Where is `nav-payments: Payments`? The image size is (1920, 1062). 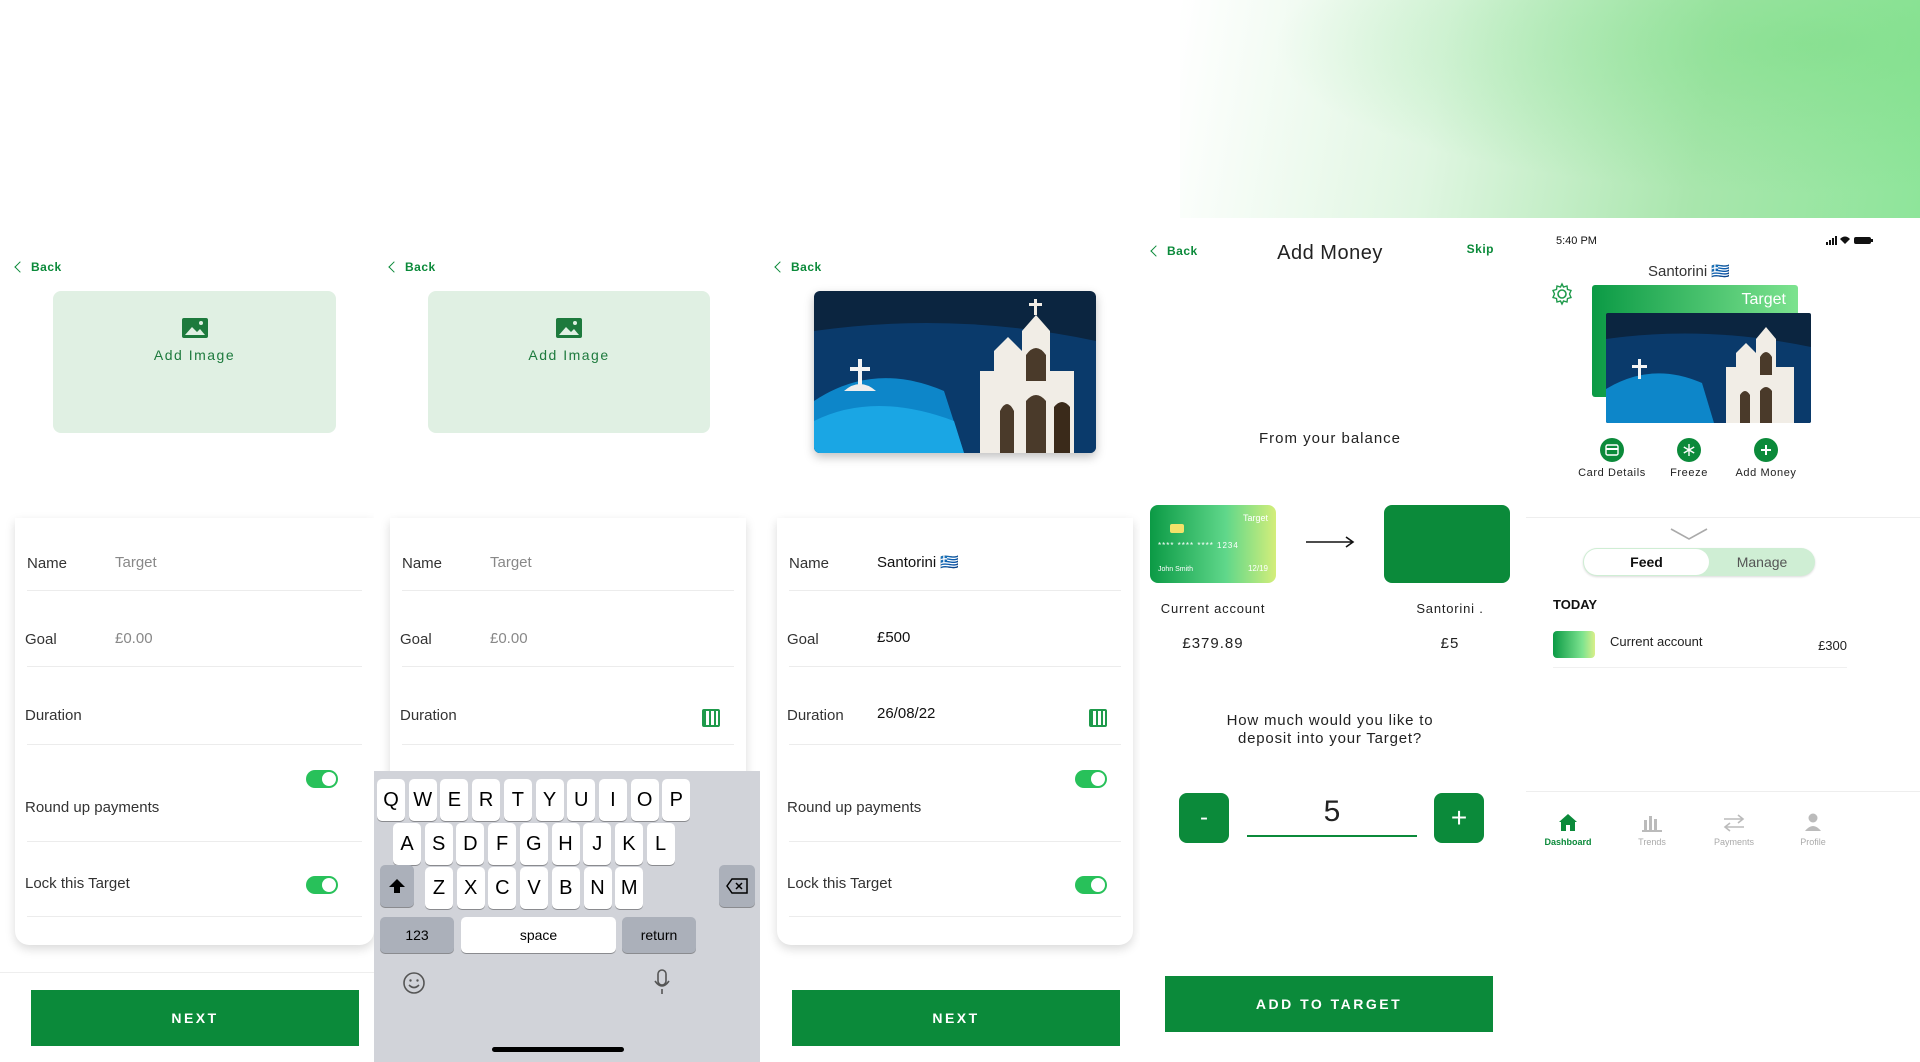 nav-payments: Payments is located at coordinates (1734, 828).